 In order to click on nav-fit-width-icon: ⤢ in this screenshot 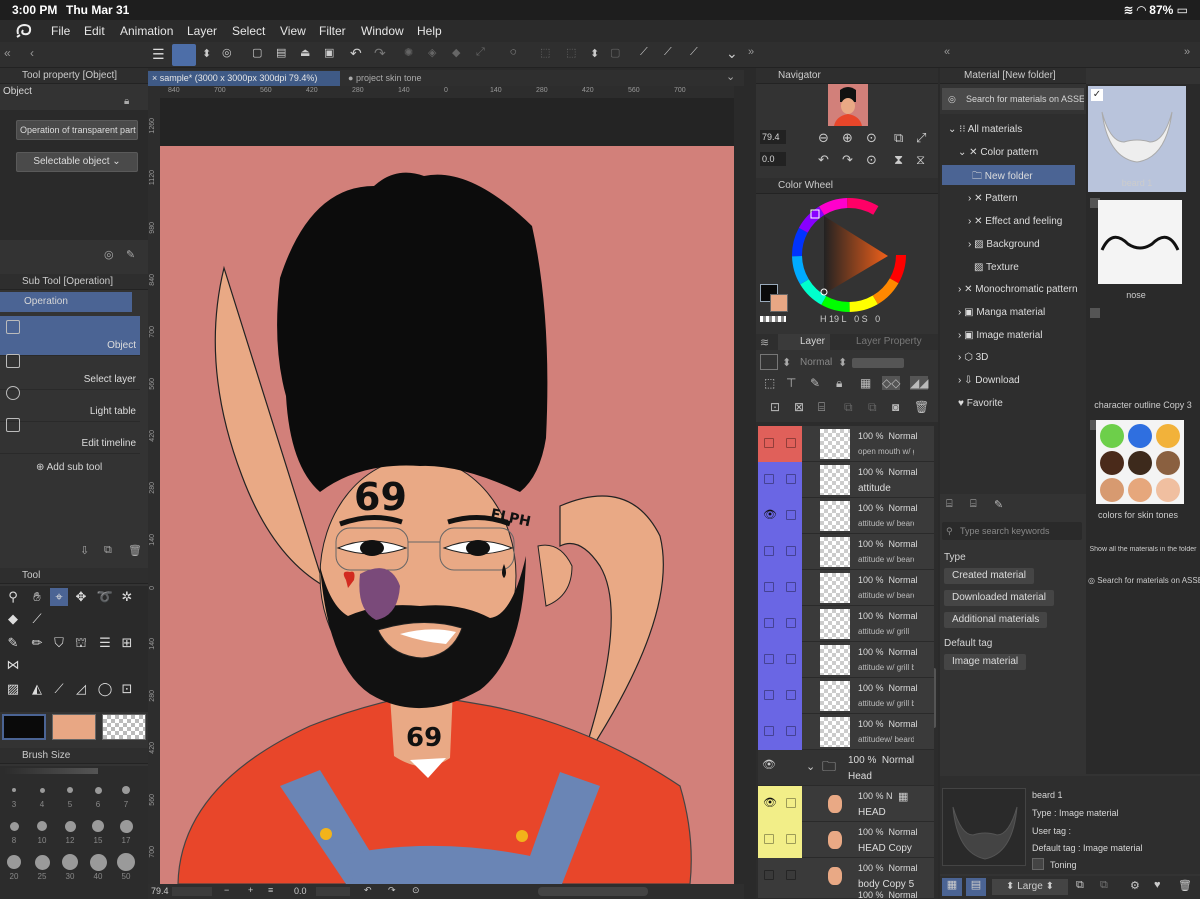, I will do `click(921, 138)`.